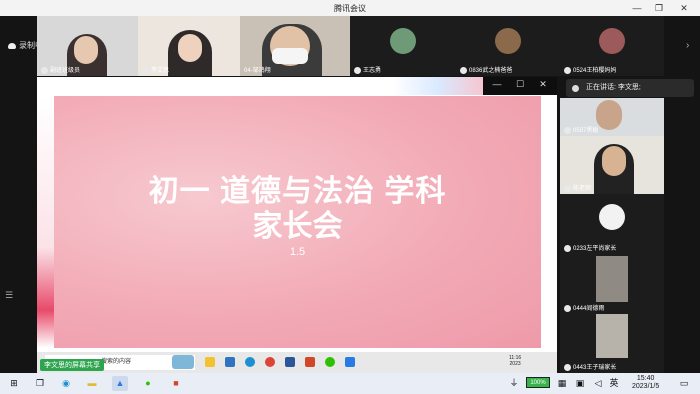 The height and width of the screenshot is (394, 700). Describe the element at coordinates (562, 383) in the screenshot. I see `network-icon: ▦` at that location.